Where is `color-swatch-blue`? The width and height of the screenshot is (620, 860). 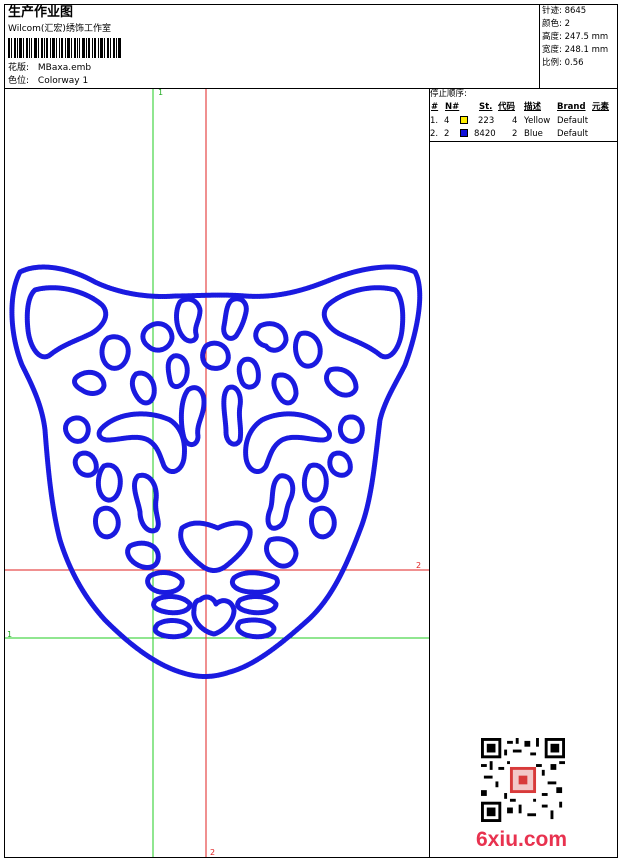 color-swatch-blue is located at coordinates (464, 133).